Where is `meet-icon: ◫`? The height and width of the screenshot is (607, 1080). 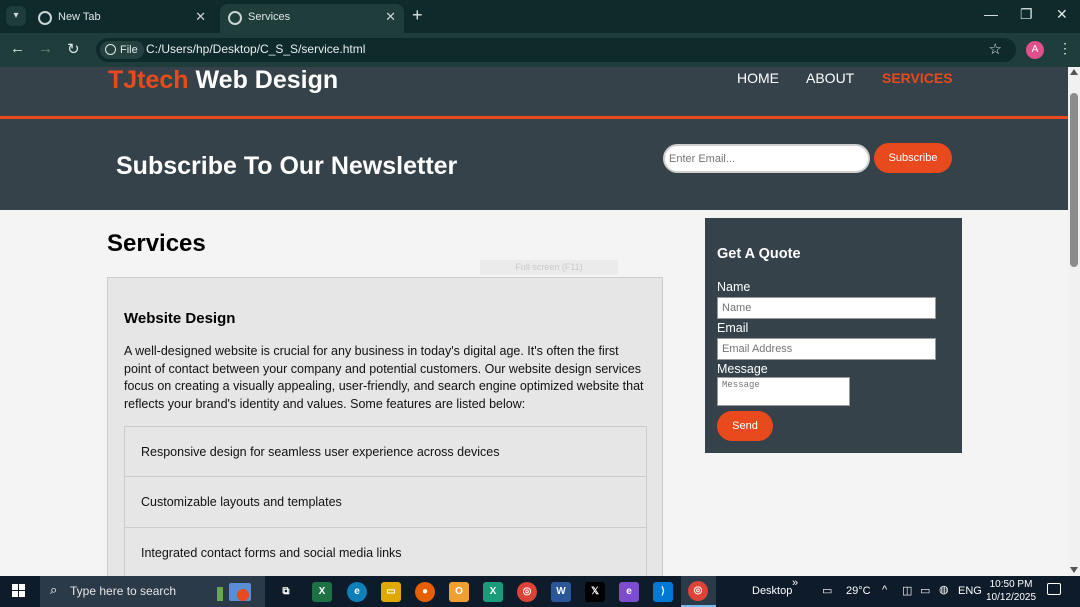 meet-icon: ◫ is located at coordinates (907, 590).